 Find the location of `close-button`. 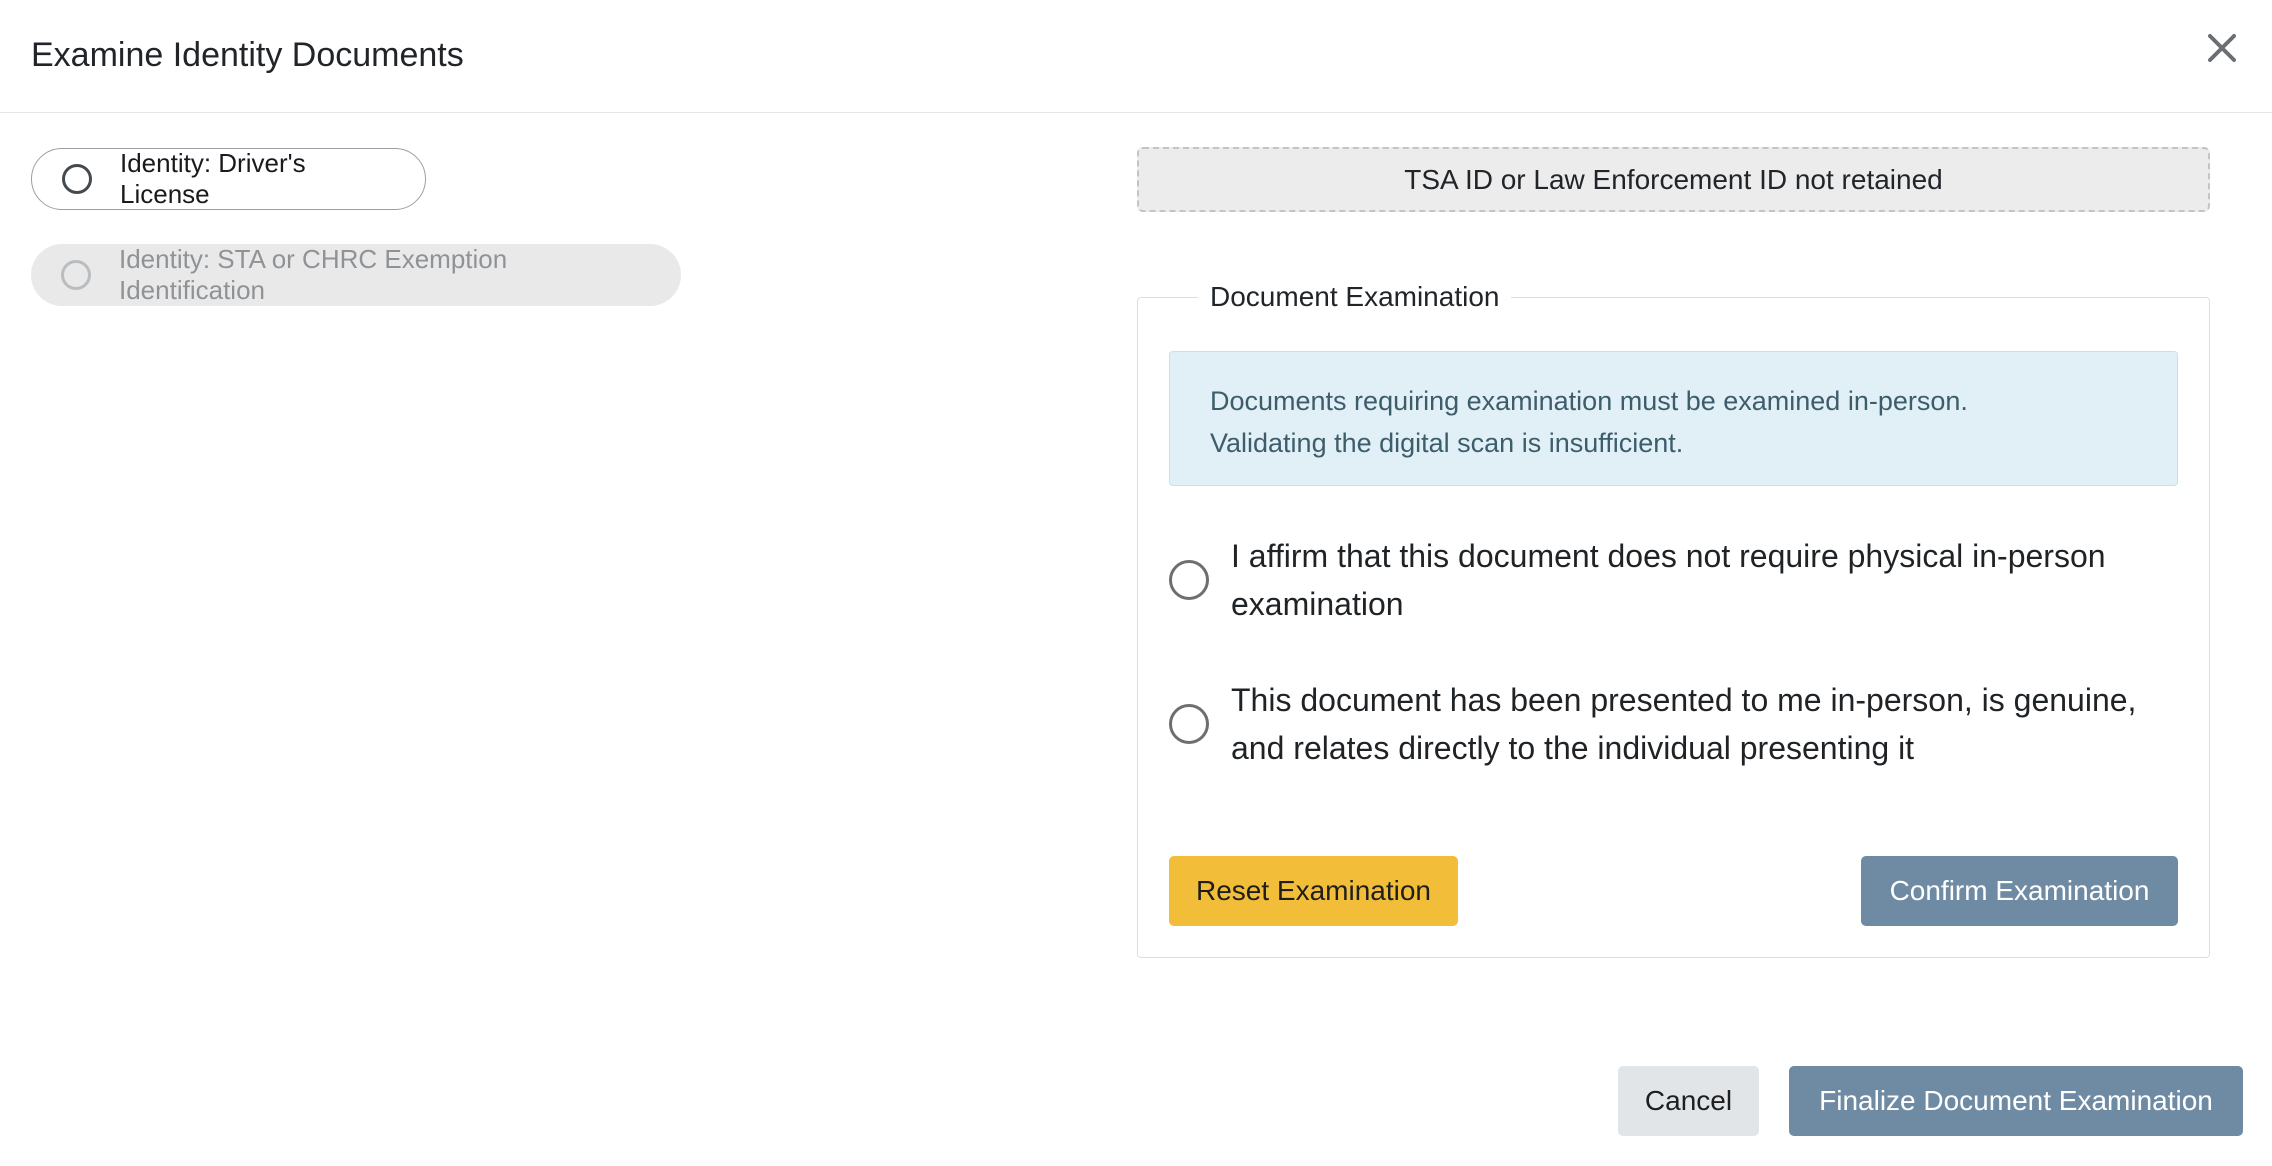

close-button is located at coordinates (2222, 48).